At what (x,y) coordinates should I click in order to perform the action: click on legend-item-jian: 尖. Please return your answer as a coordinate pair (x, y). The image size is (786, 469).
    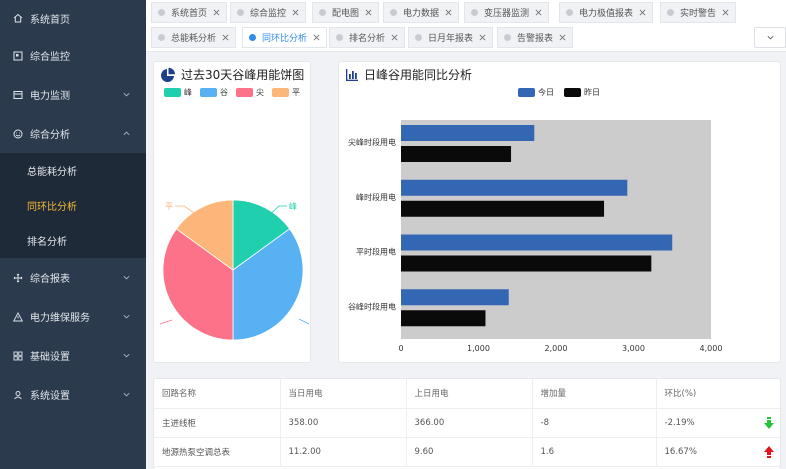
    Looking at the image, I should click on (250, 92).